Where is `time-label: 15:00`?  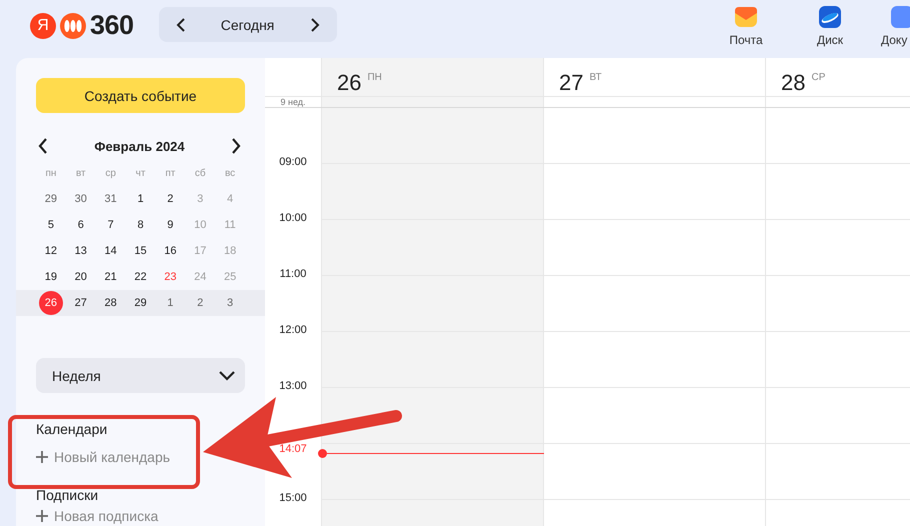
time-label: 15:00 is located at coordinates (293, 499).